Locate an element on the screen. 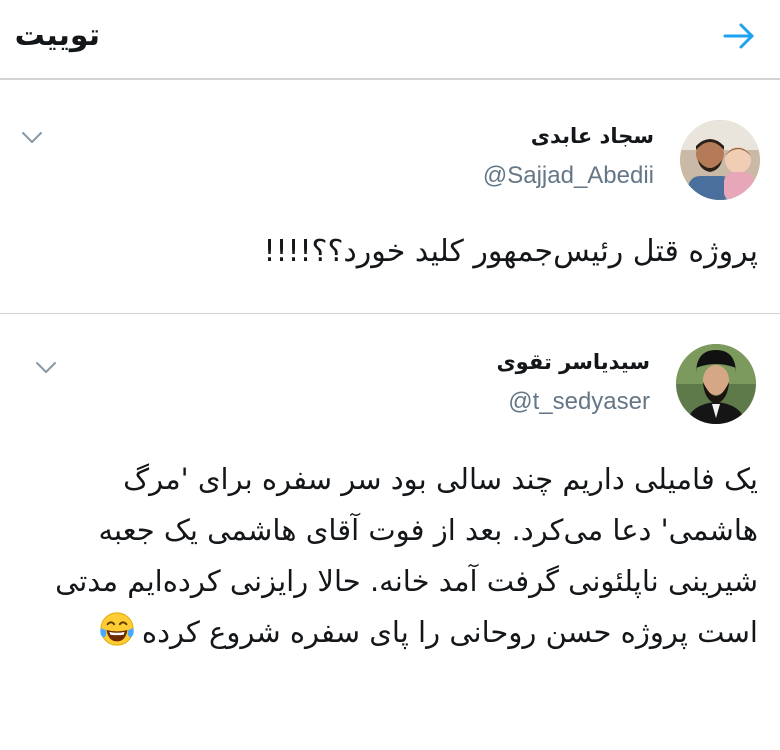 This screenshot has height=750, width=780. page-title: توییت is located at coordinates (57, 35).